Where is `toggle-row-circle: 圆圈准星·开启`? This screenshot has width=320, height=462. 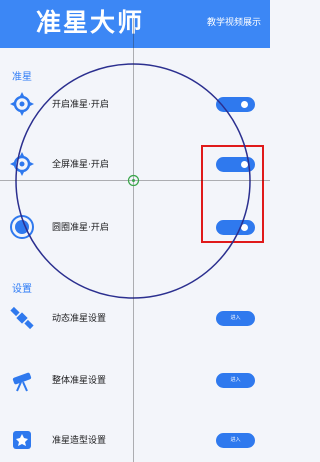 toggle-row-circle: 圆圈准星·开启 is located at coordinates (135, 227).